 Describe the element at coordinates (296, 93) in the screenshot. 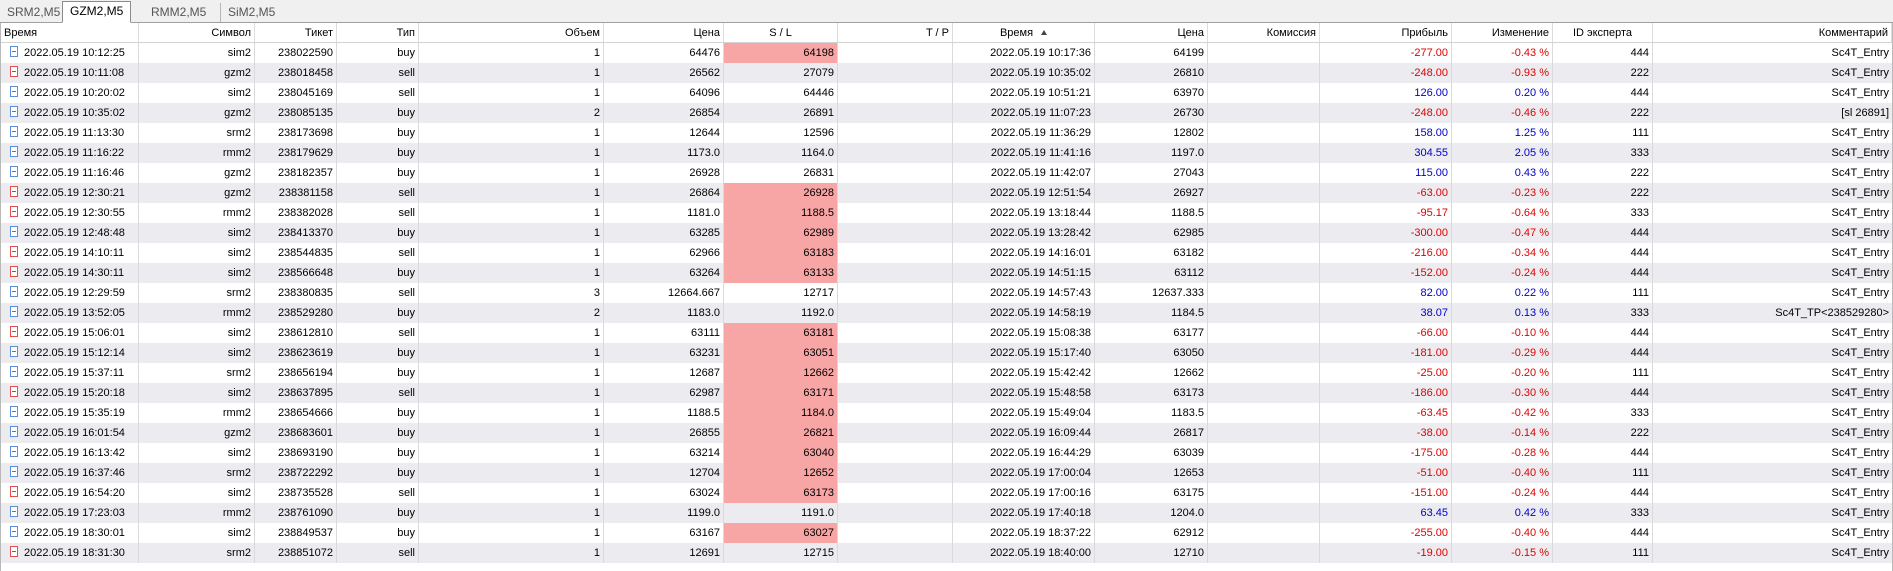

I see `cell-ticket: 238045169` at that location.